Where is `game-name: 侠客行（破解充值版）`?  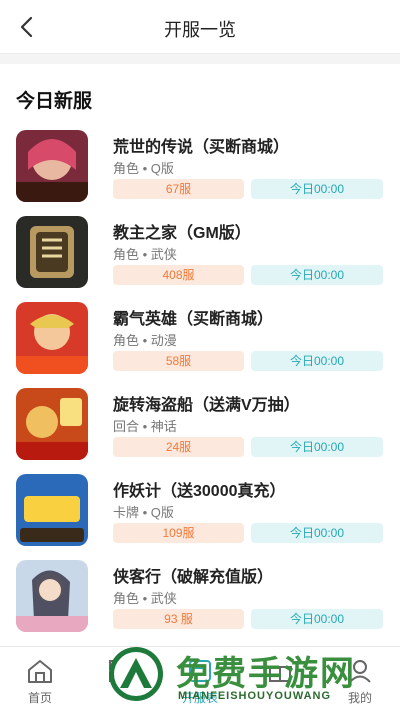
game-name: 侠客行（破解充值版） is located at coordinates (193, 577).